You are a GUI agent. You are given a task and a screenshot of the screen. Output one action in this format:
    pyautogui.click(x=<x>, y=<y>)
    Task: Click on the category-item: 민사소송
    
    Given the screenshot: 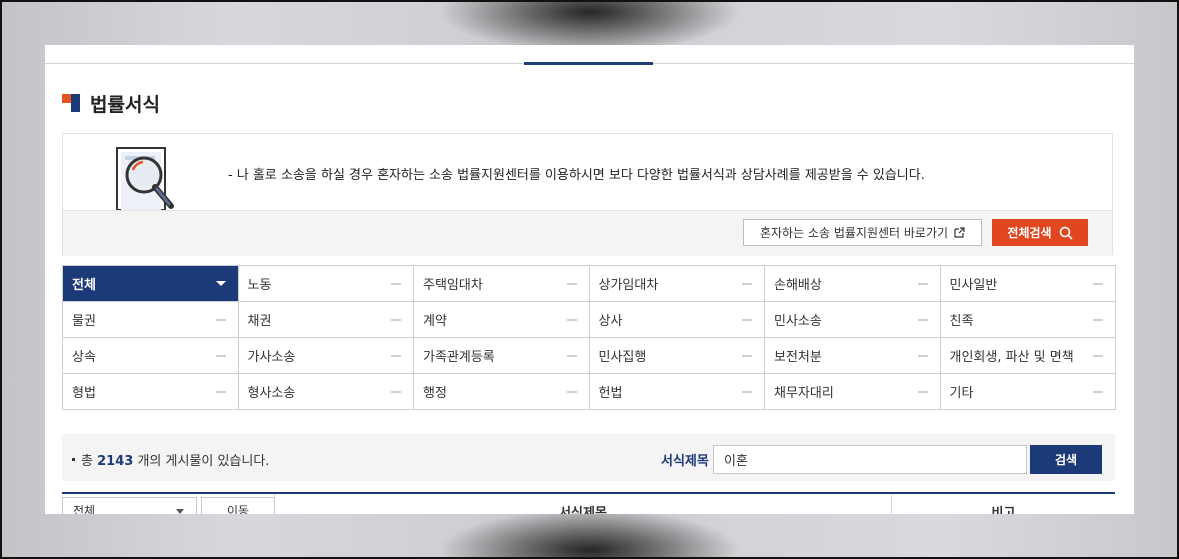 What is the action you would take?
    pyautogui.click(x=853, y=320)
    